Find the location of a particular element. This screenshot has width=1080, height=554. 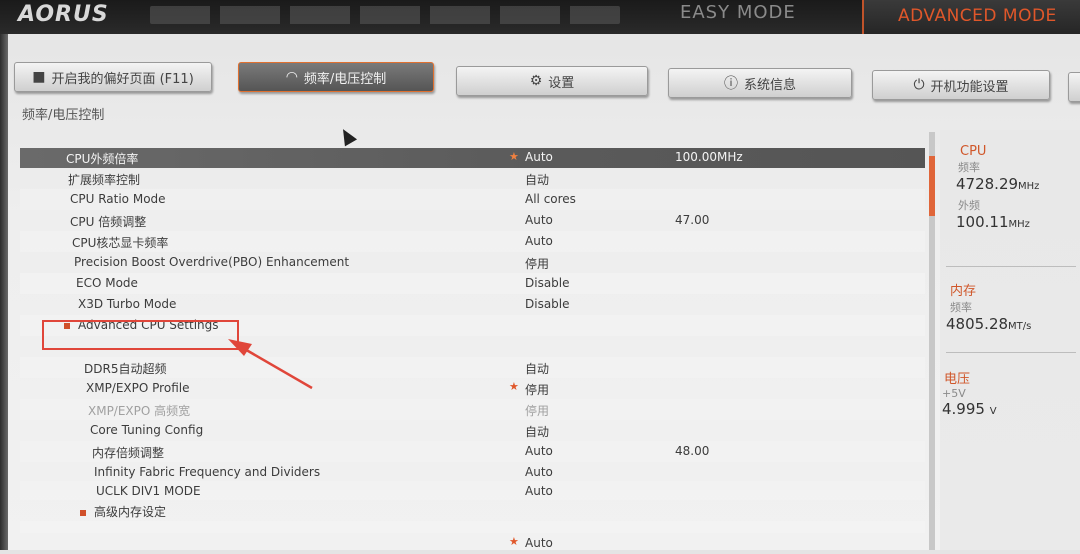

cpu-freq-unit: MHz is located at coordinates (1029, 186).